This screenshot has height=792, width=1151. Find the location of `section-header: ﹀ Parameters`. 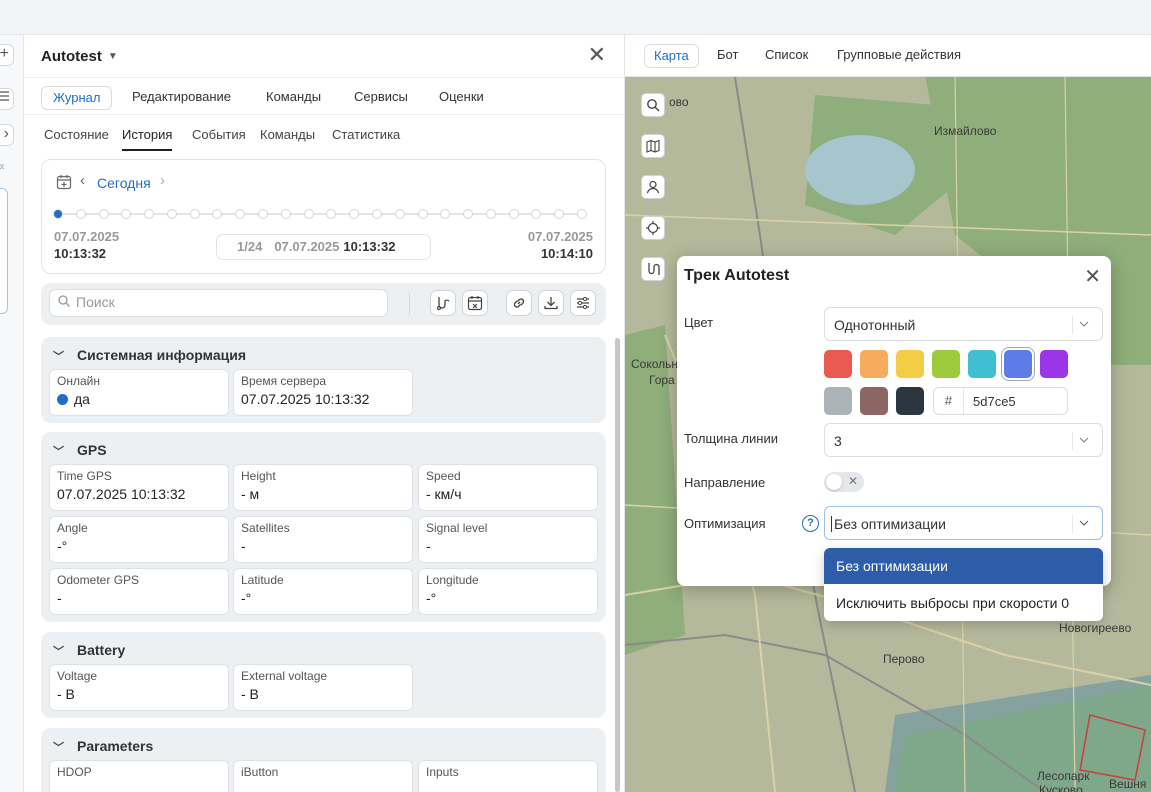

section-header: ﹀ Parameters is located at coordinates (103, 746).